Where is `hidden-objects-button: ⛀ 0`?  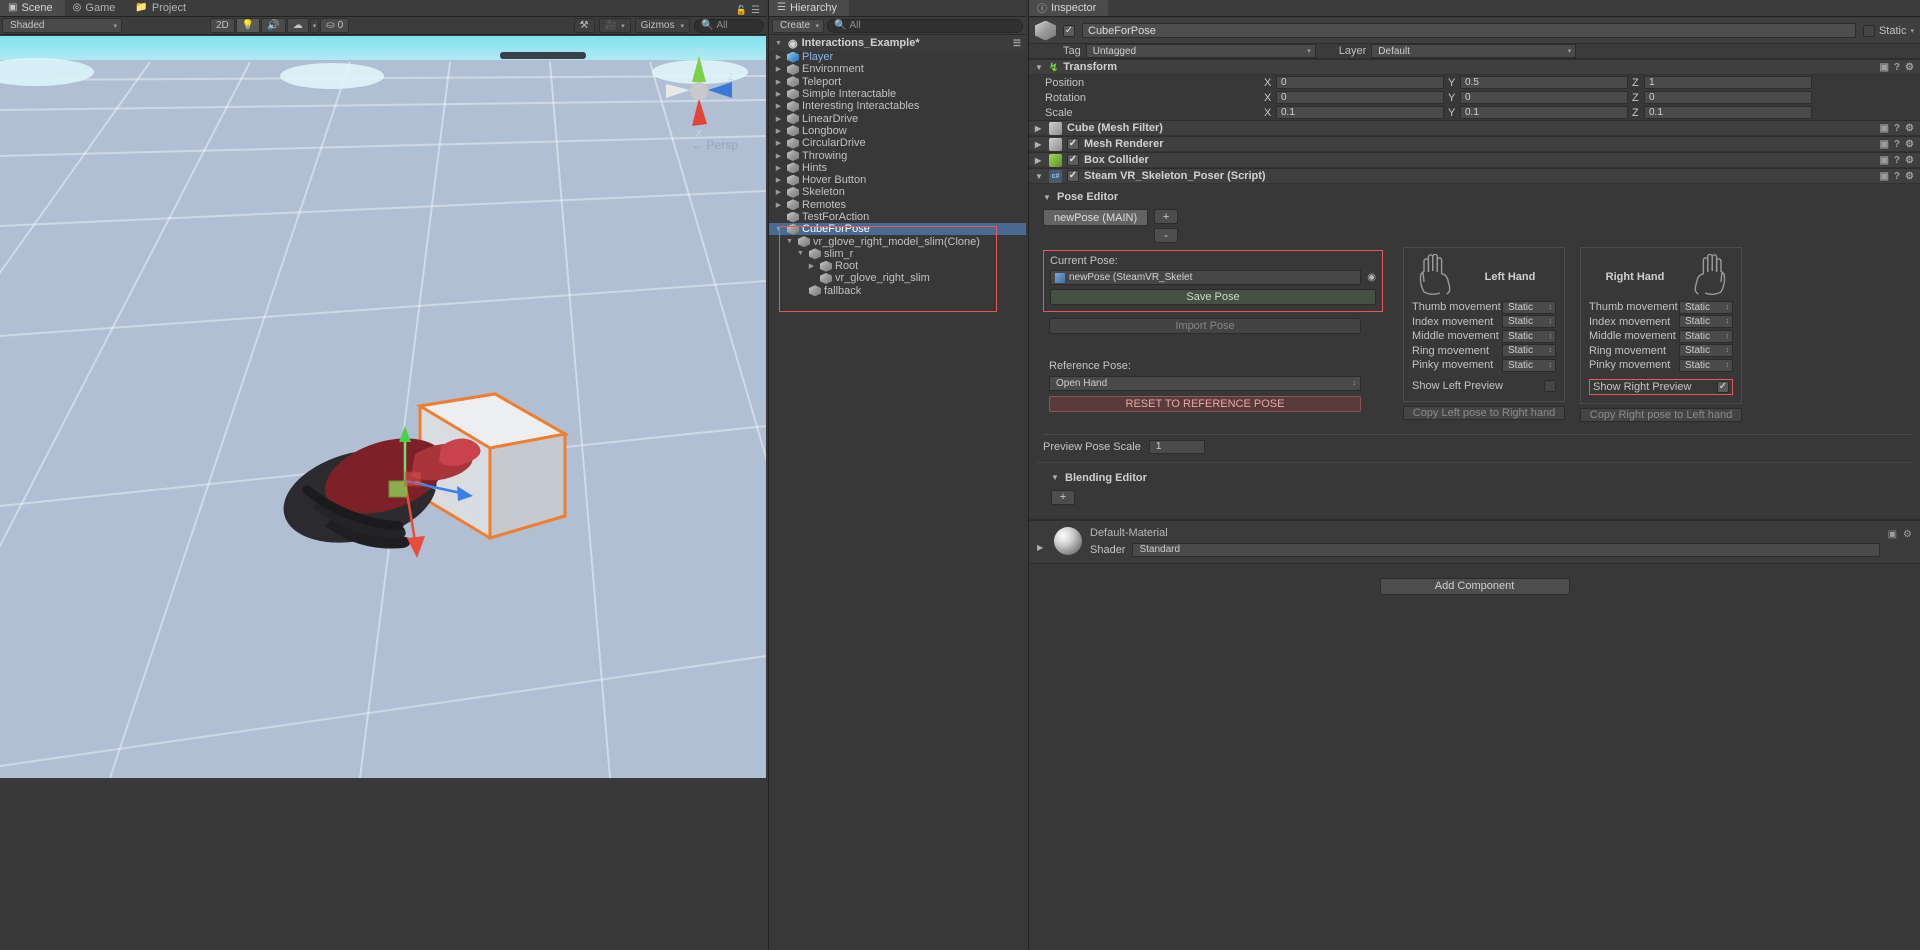 hidden-objects-button: ⛀ 0 is located at coordinates (335, 25).